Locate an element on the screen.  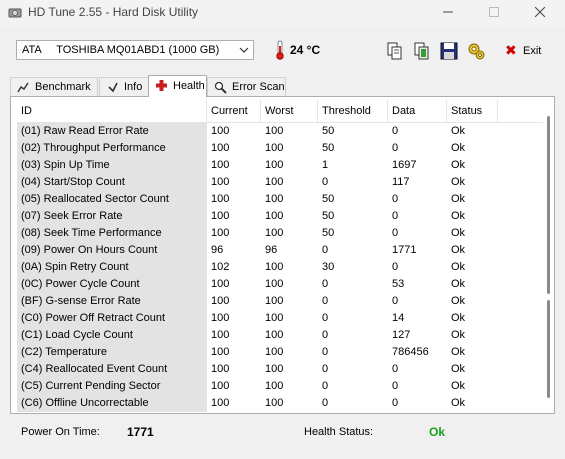
cell-id: (C5) Current Pending Sector is located at coordinates (112, 386).